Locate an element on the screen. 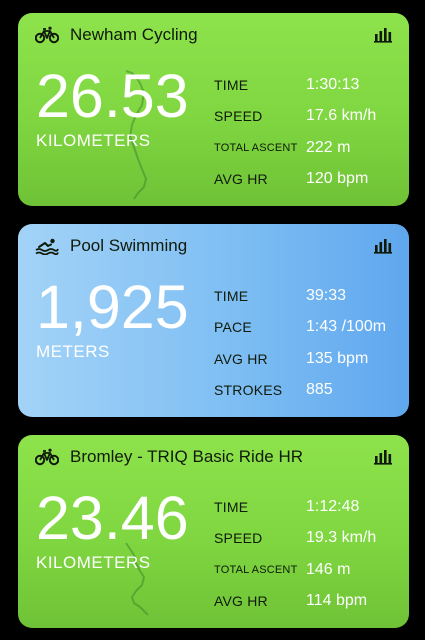 The width and height of the screenshot is (425, 640). distance-value: 1,925 is located at coordinates (112, 307).